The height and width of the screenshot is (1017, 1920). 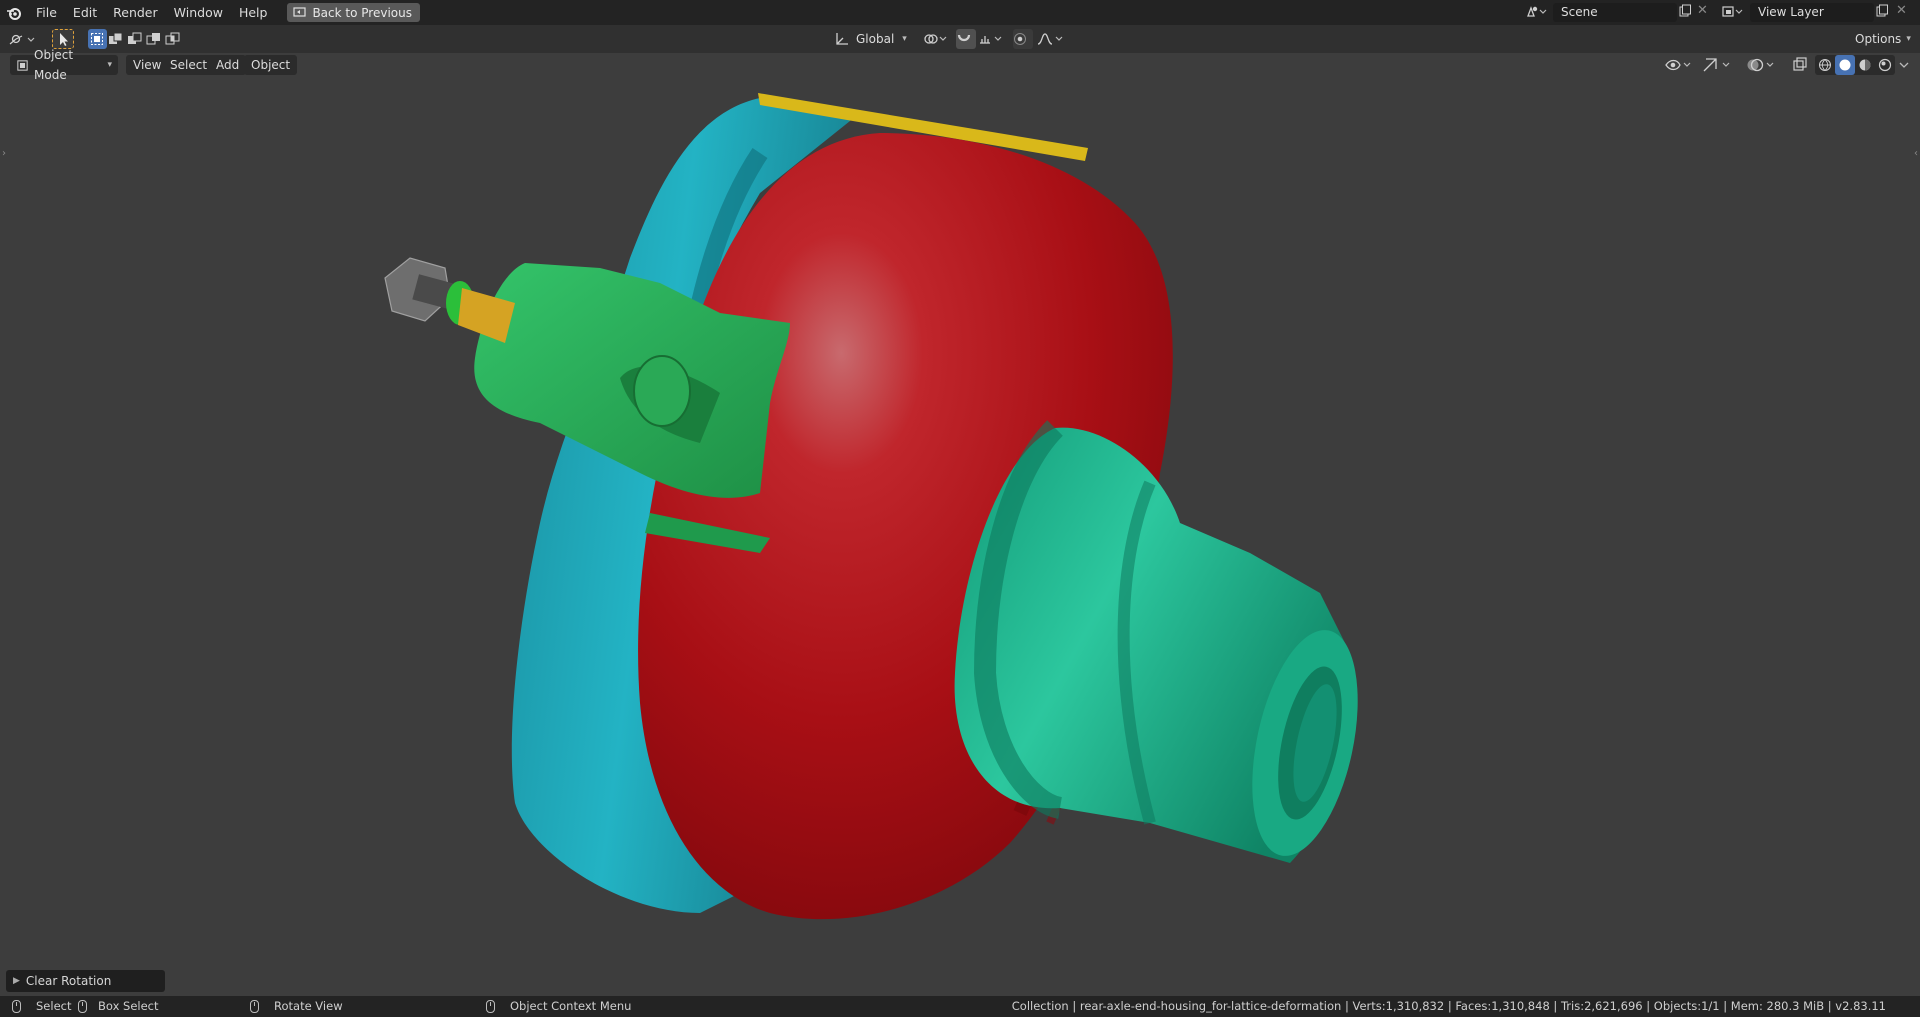 What do you see at coordinates (1865, 65) in the screenshot?
I see `material-preview-shading-icon` at bounding box center [1865, 65].